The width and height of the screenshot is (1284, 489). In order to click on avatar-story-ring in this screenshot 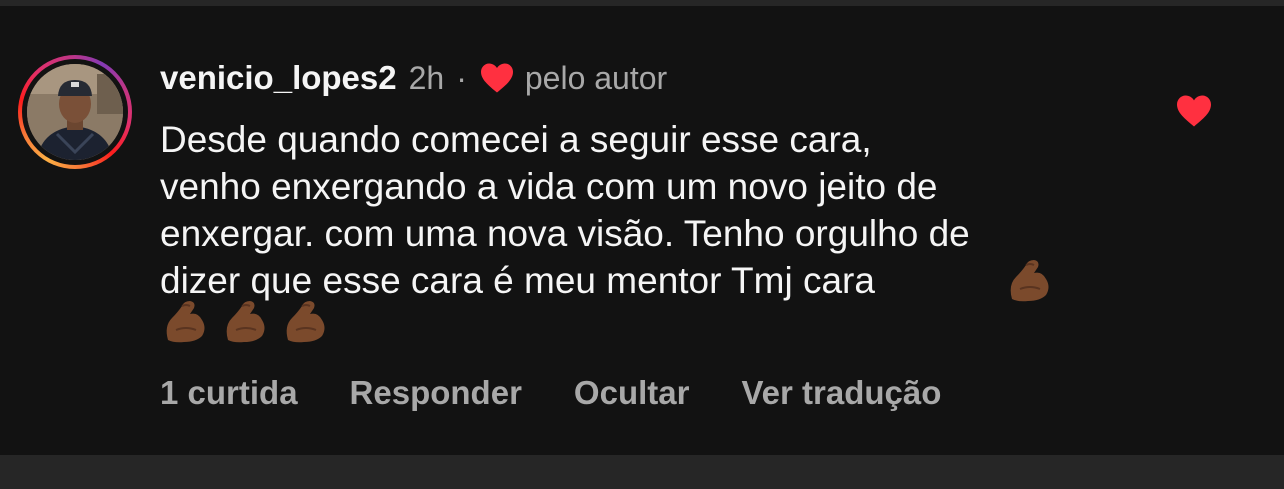, I will do `click(75, 112)`.